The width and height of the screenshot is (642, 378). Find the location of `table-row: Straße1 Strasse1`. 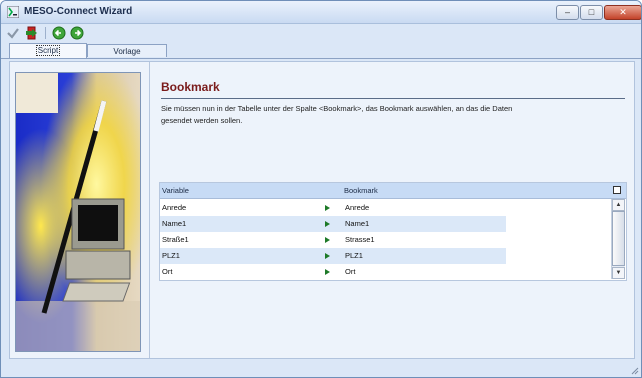

table-row: Straße1 Strasse1 is located at coordinates (333, 240).